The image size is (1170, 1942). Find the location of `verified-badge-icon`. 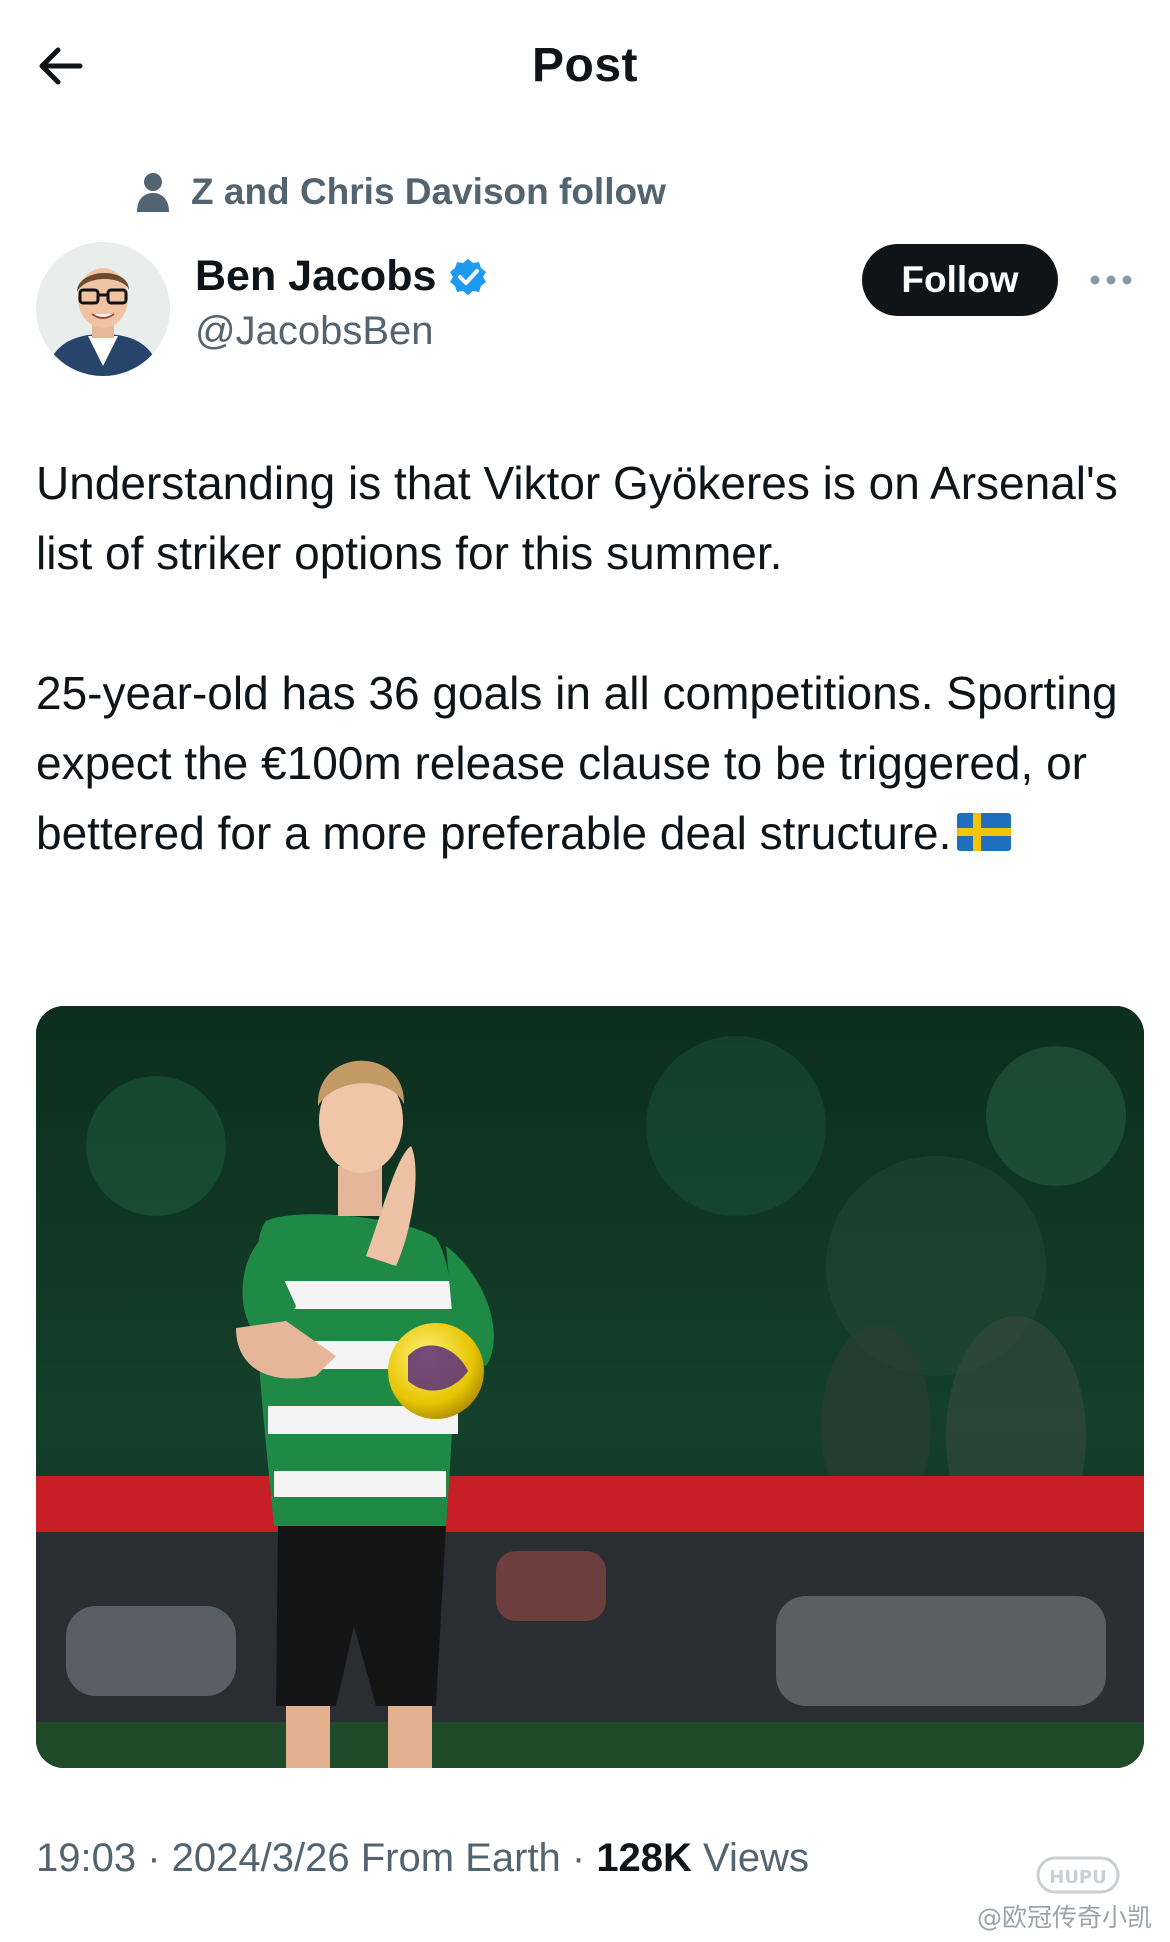

verified-badge-icon is located at coordinates (468, 276).